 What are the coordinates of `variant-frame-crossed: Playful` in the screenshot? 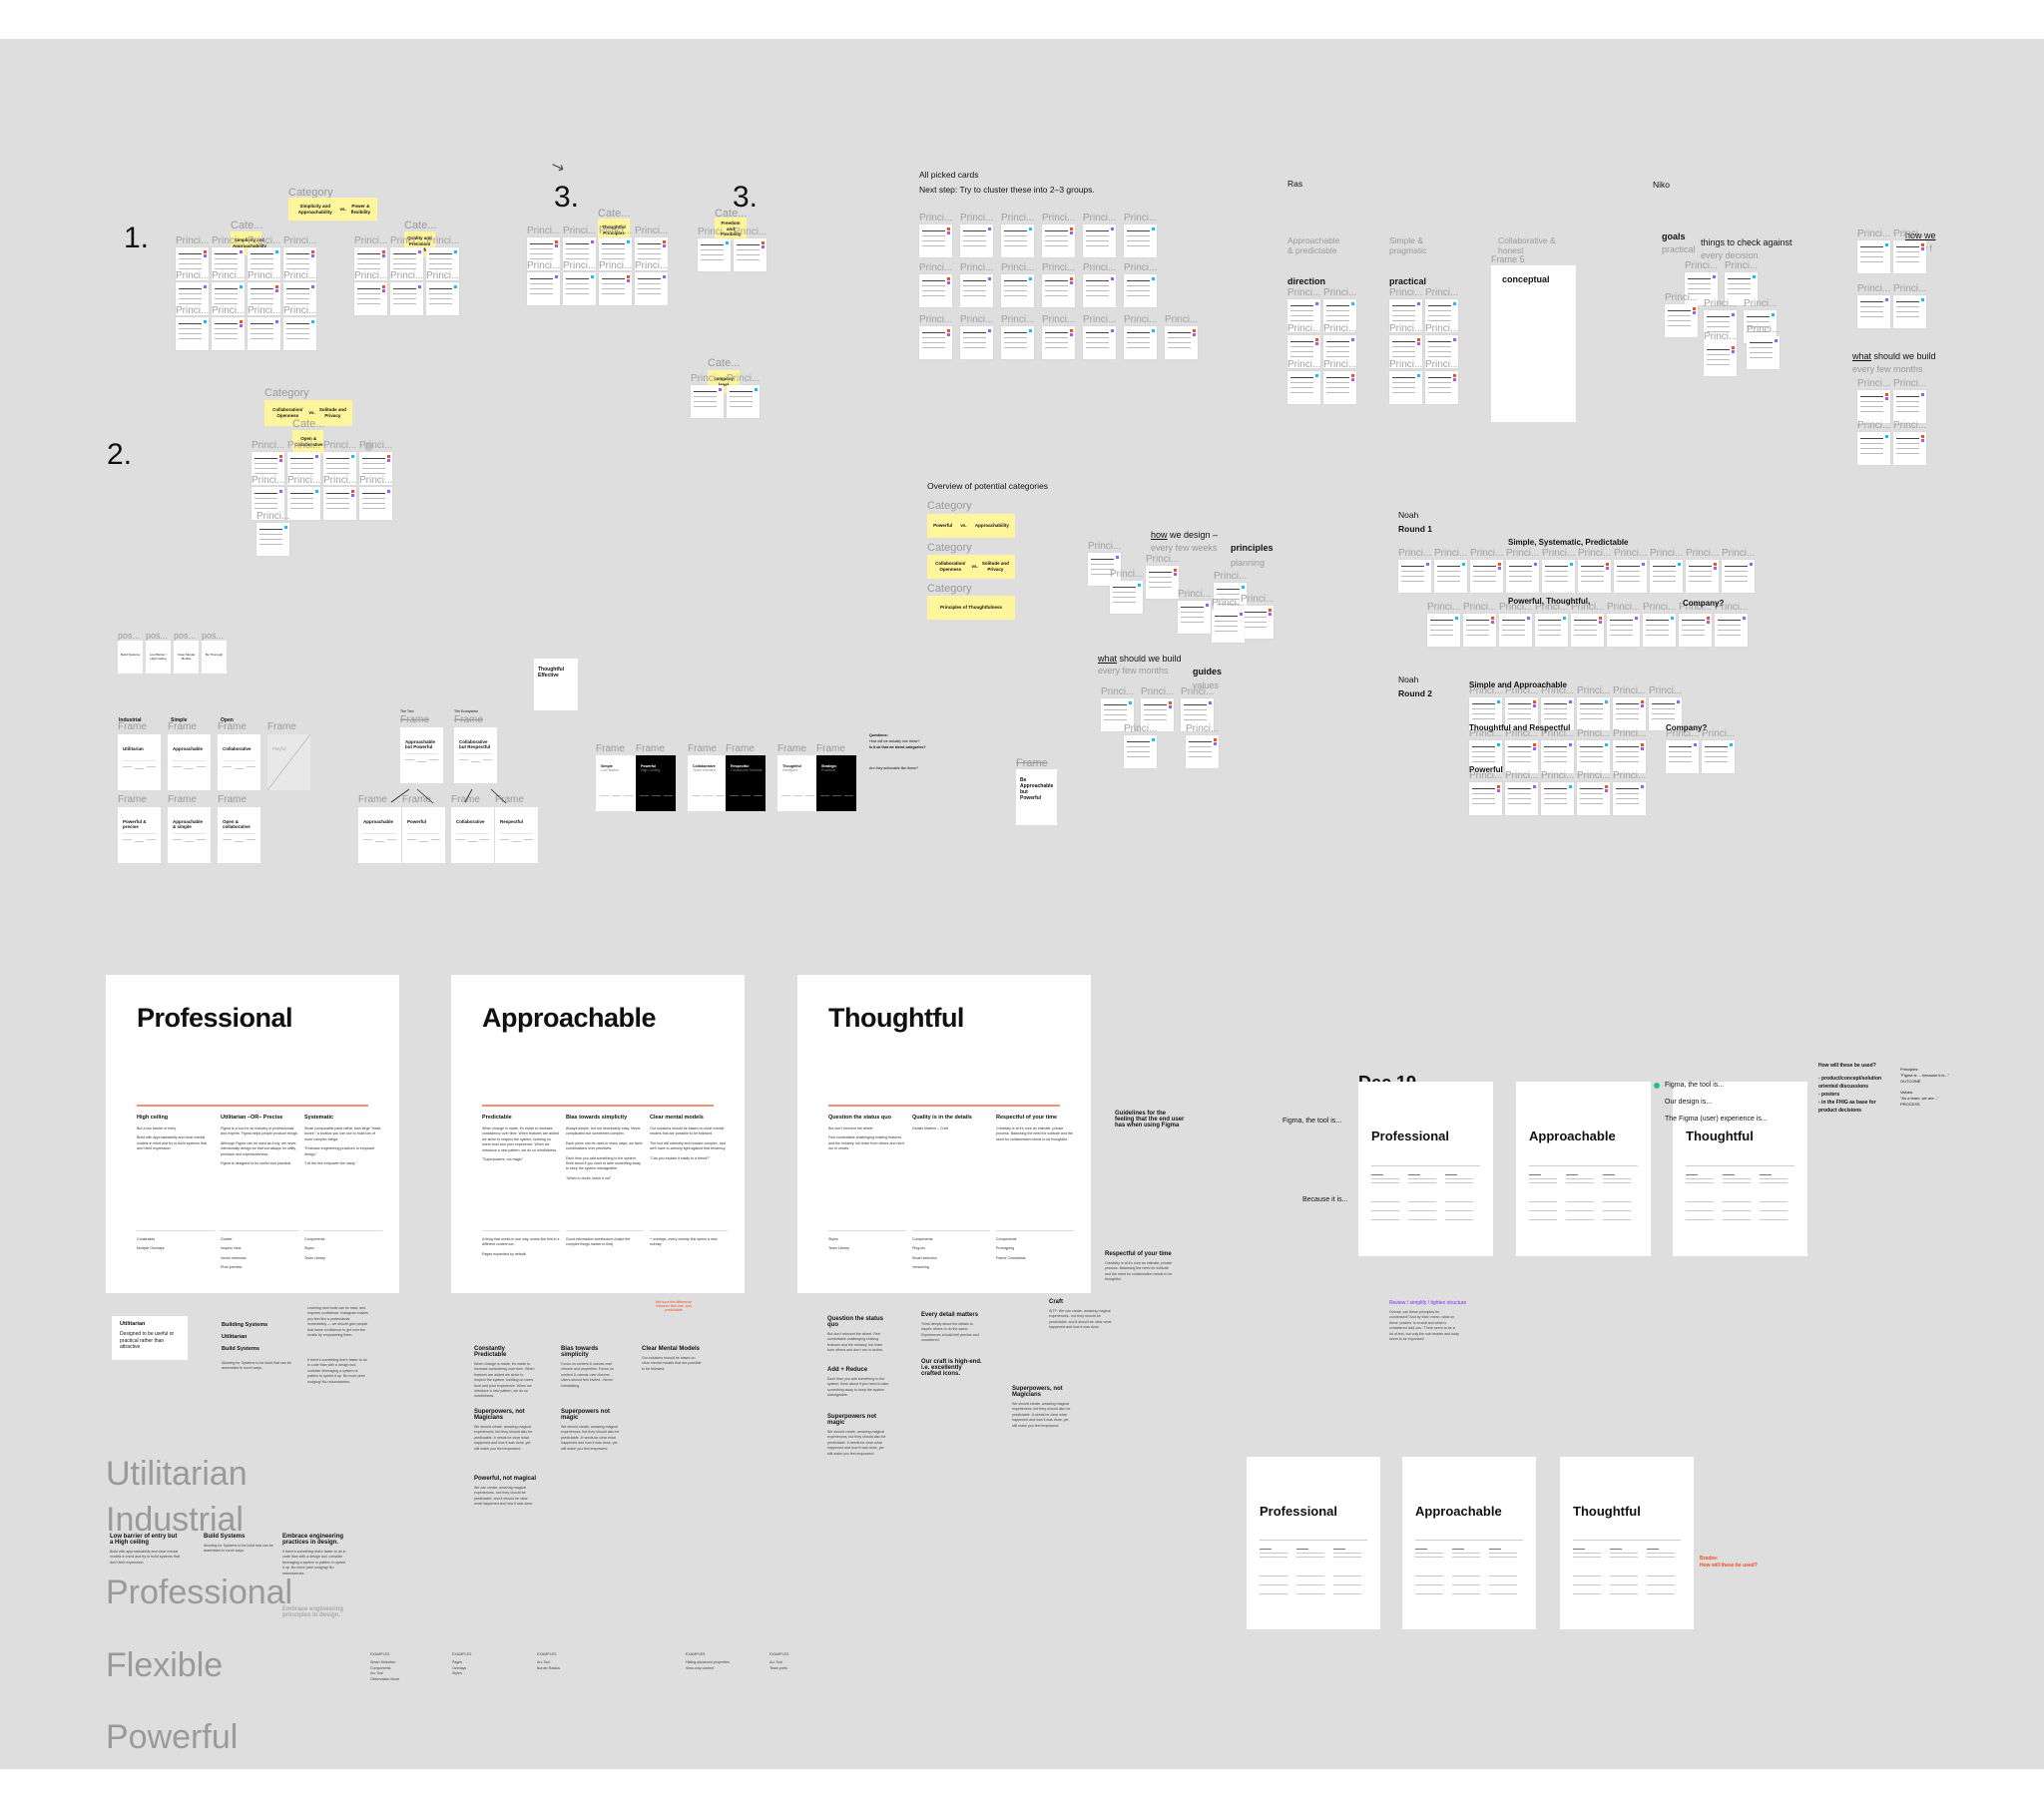 It's located at (288, 762).